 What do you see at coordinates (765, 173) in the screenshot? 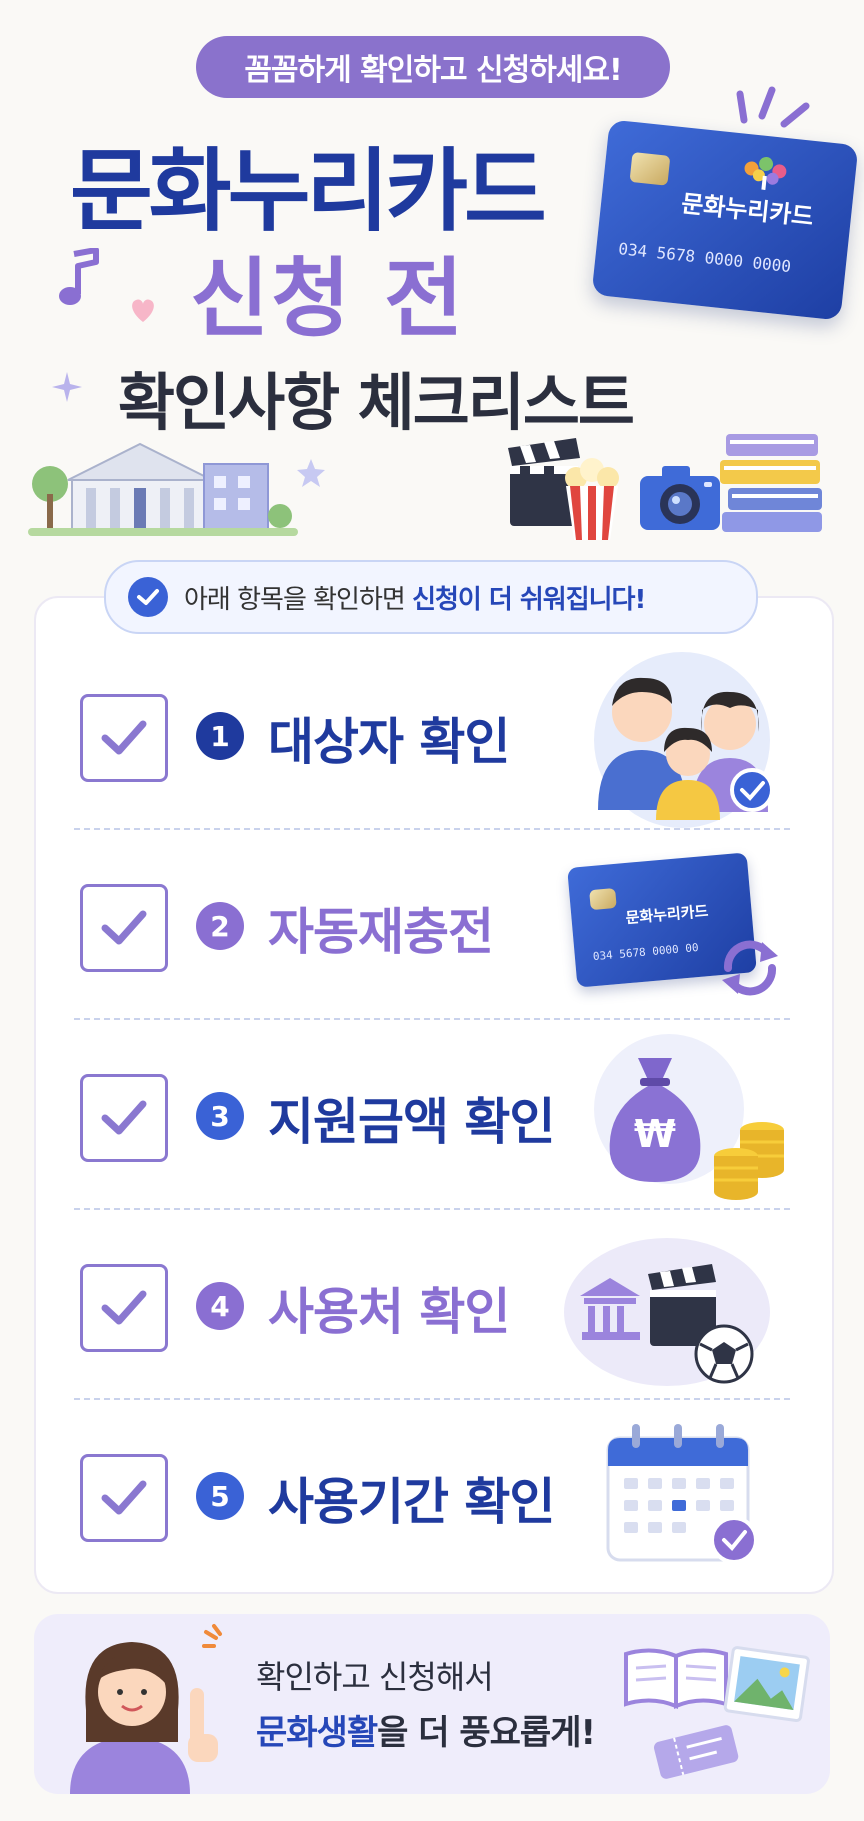
I see `tree-logo-icon` at bounding box center [765, 173].